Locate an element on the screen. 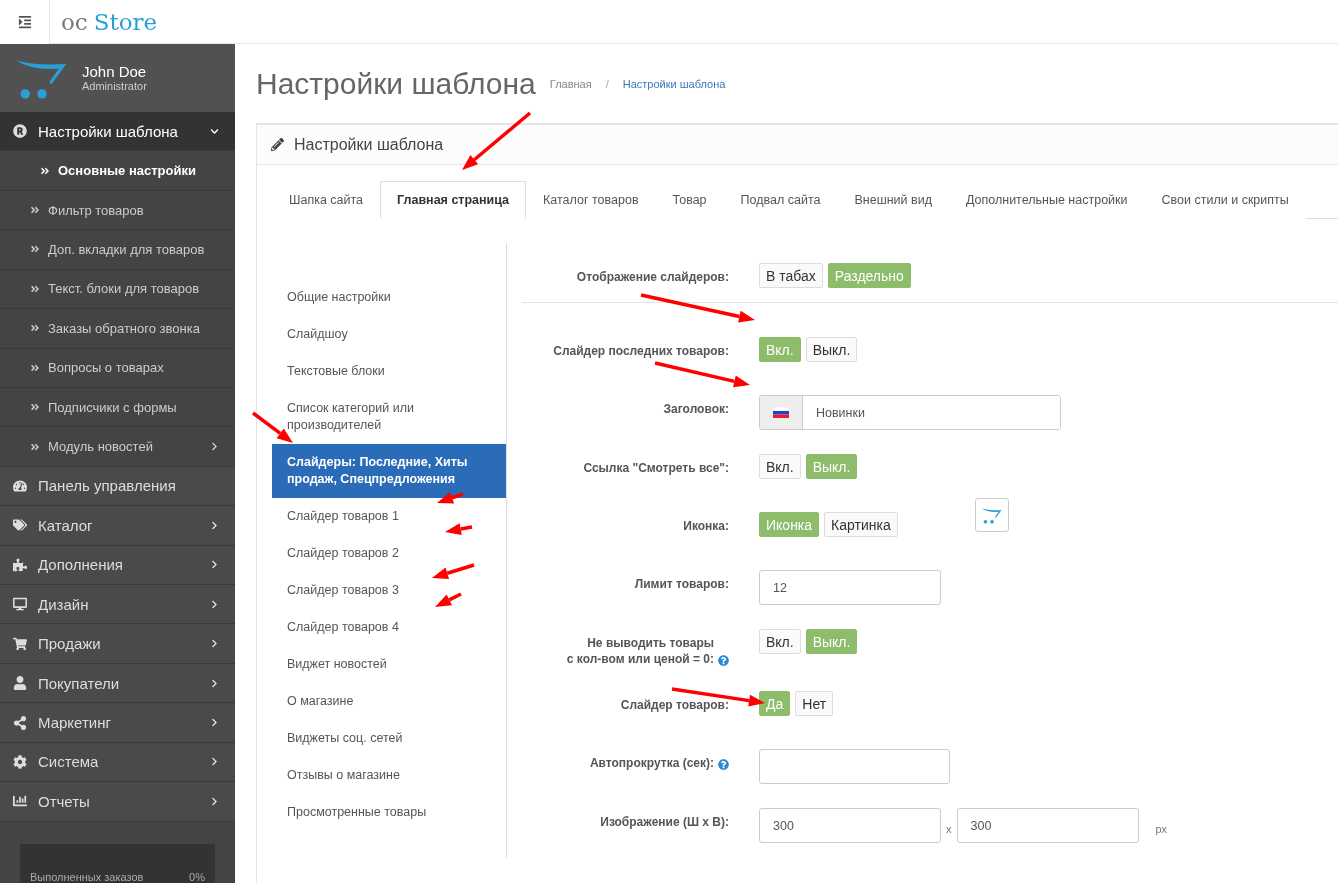  section-nav-item: Слайдшоу is located at coordinates (389, 334).